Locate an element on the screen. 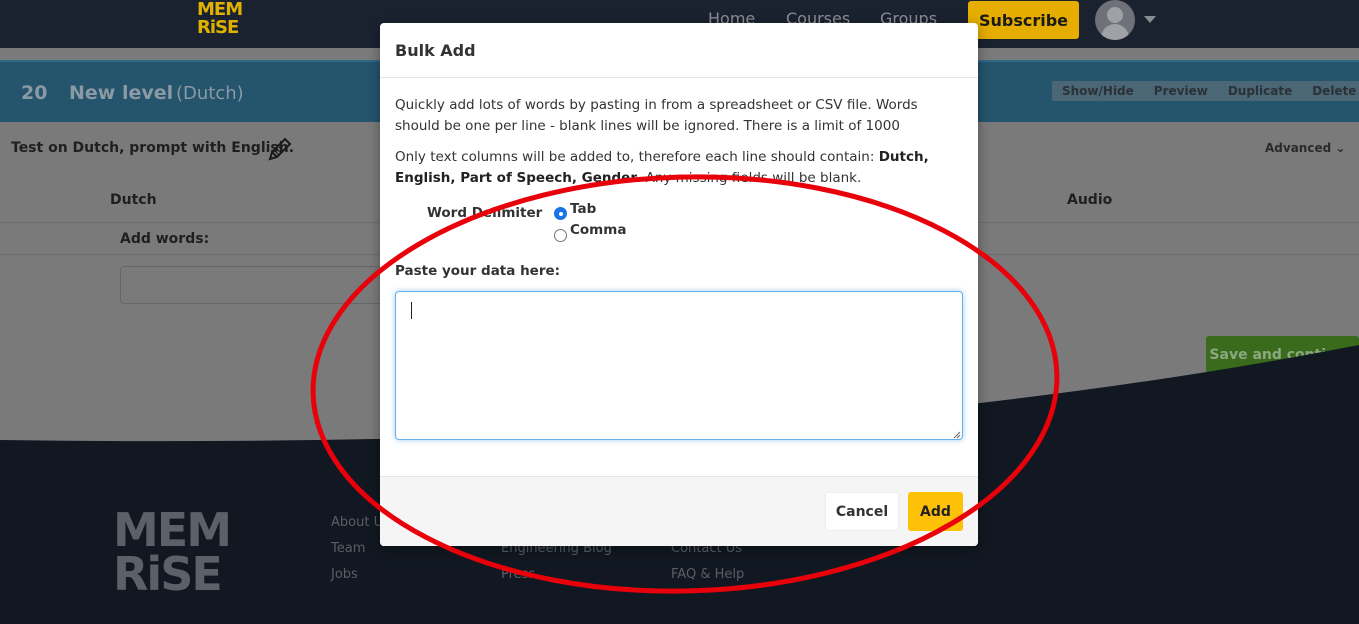 The width and height of the screenshot is (1359, 624). modal-header: Bulk Add is located at coordinates (679, 50).